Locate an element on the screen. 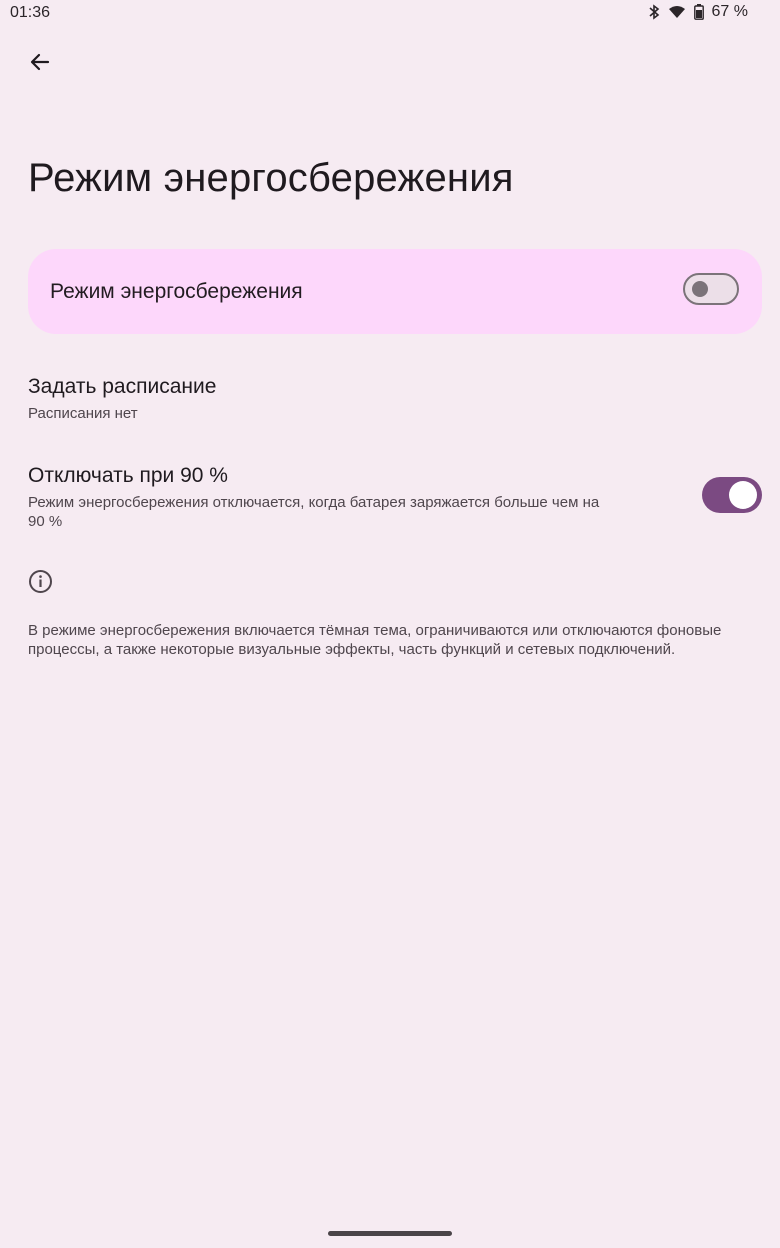 The height and width of the screenshot is (1248, 780). battery-icon is located at coordinates (698, 12).